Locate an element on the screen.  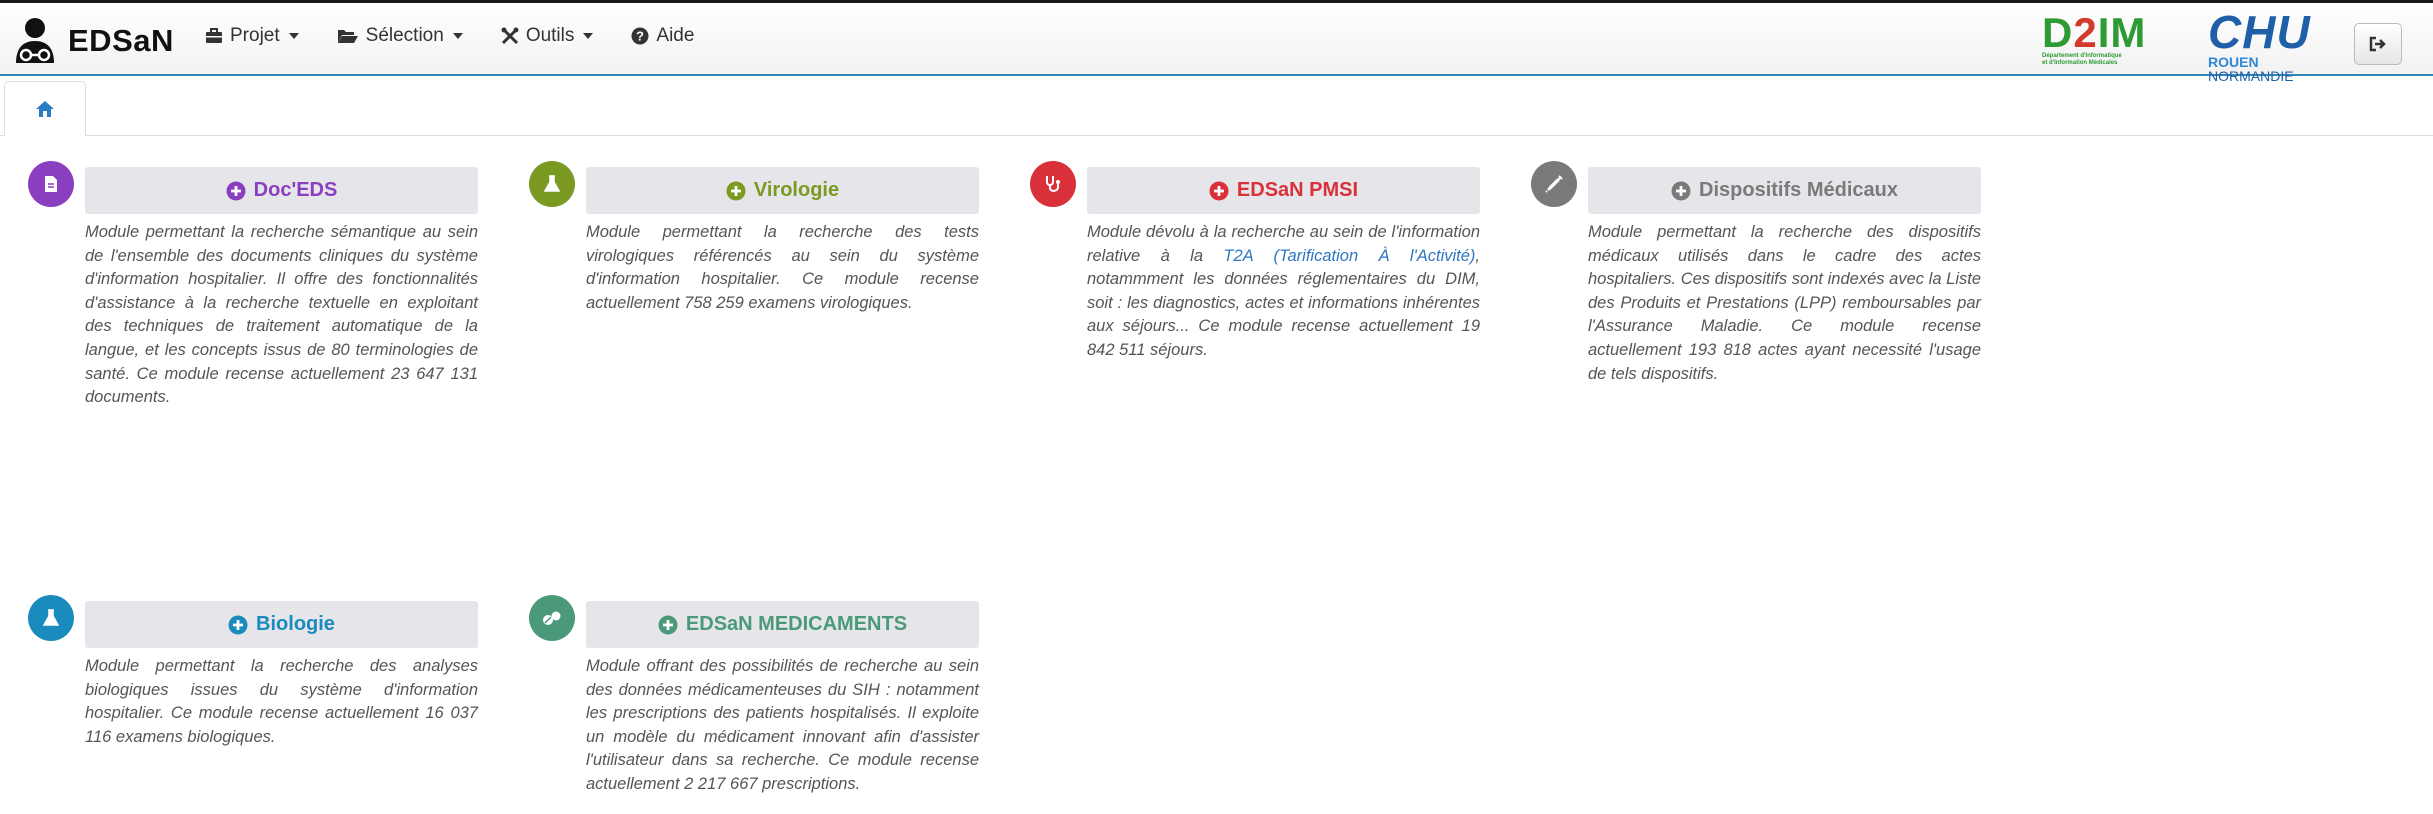
menu-selection-label: Sélection is located at coordinates (404, 35).